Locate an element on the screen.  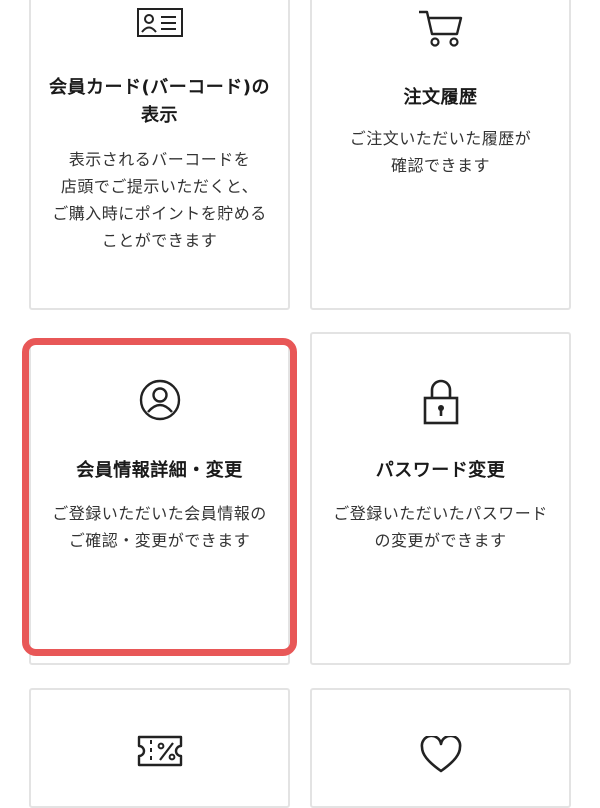
card-favorites is located at coordinates (440, 748).